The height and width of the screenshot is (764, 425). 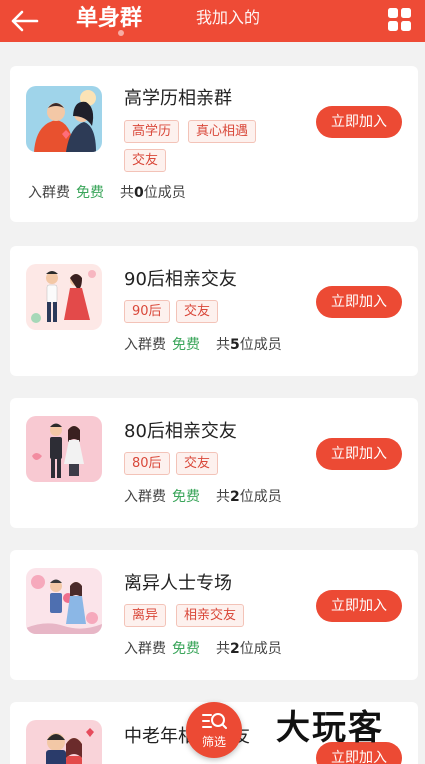 I want to click on group-info: 入群费 免费 共0位成员, so click(x=107, y=193).